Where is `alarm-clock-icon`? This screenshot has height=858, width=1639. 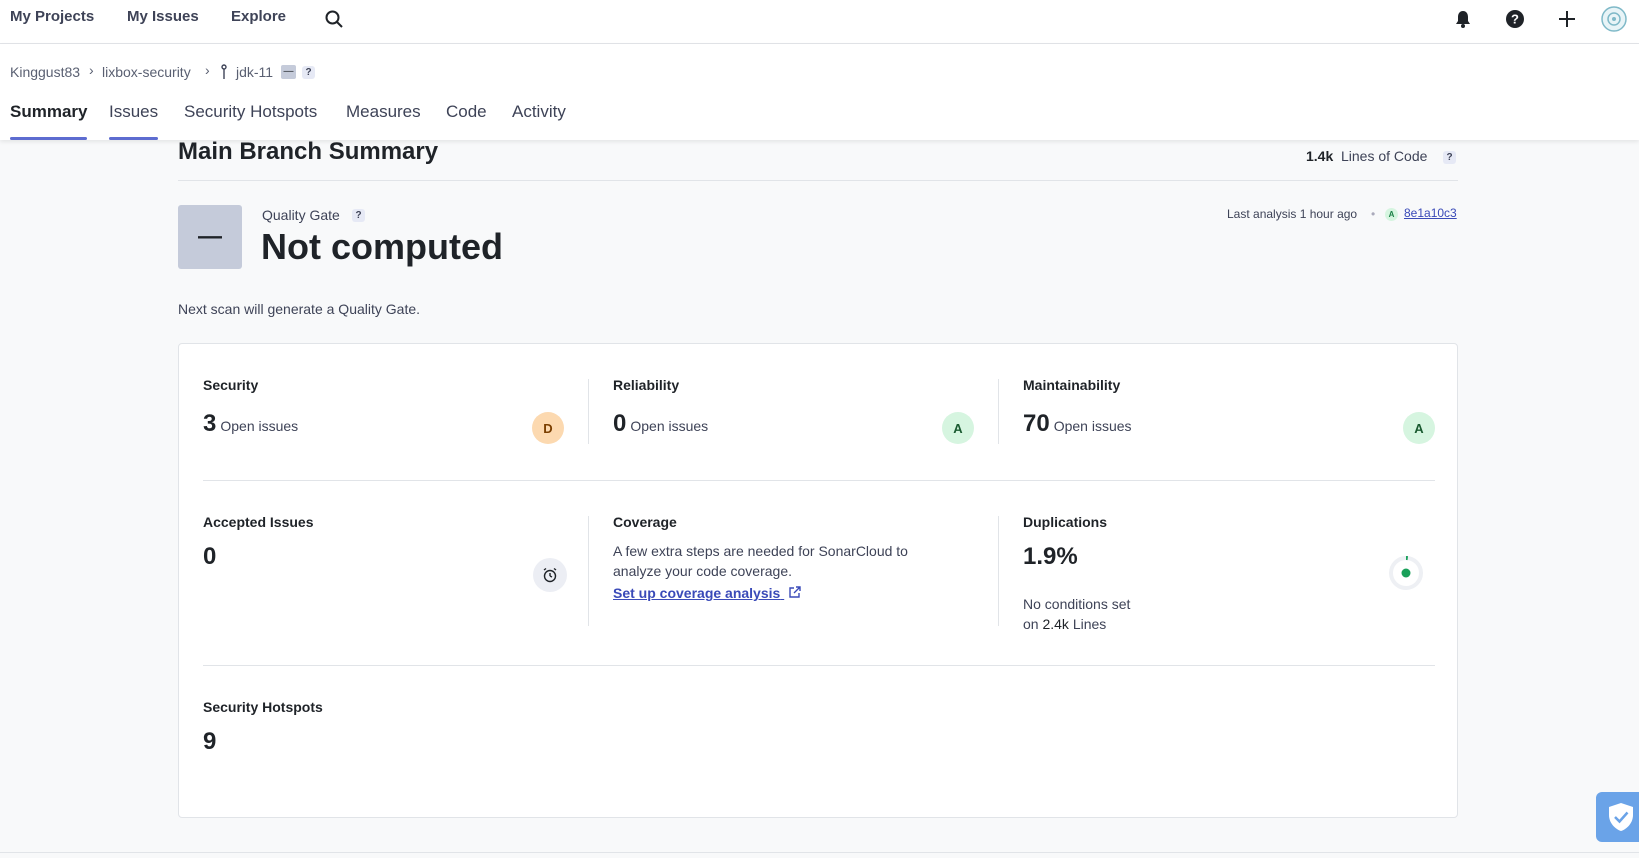 alarm-clock-icon is located at coordinates (550, 575).